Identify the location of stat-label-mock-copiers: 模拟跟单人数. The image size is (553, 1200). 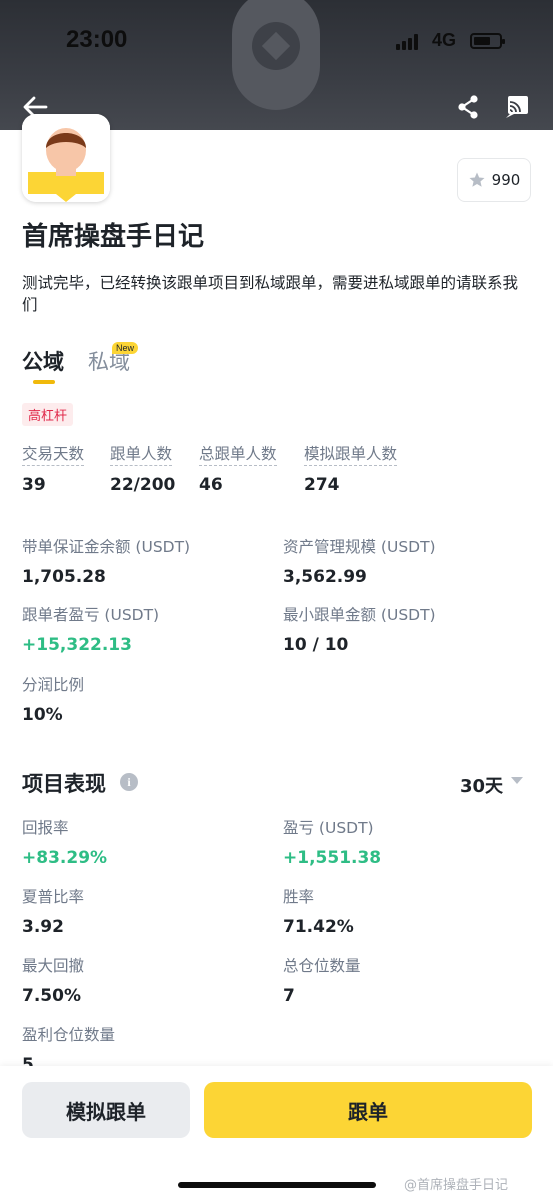
(351, 454).